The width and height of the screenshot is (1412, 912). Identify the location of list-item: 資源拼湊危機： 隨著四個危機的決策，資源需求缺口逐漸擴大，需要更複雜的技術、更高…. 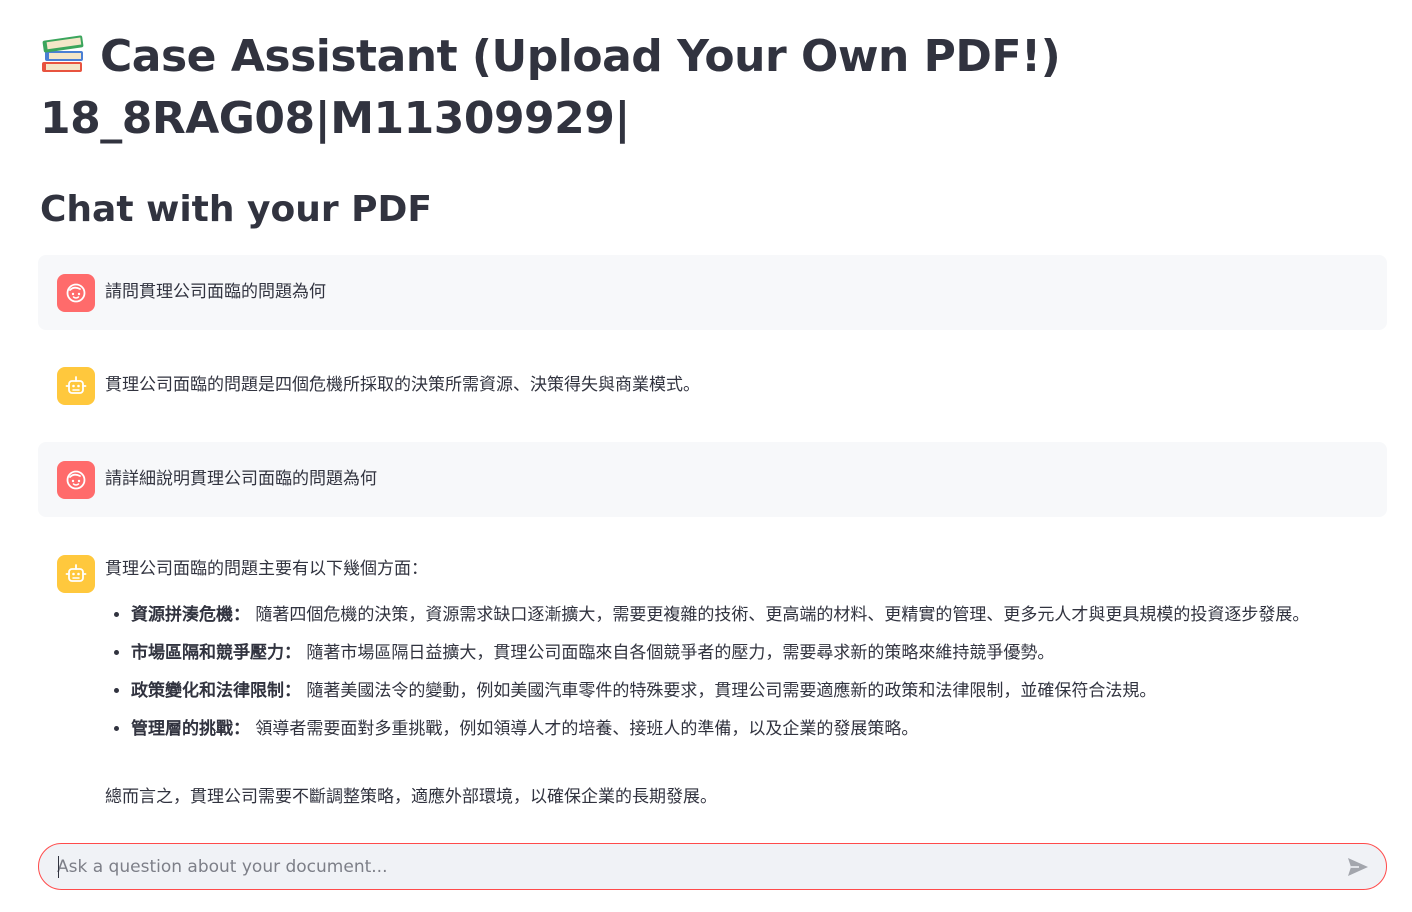
(750, 615).